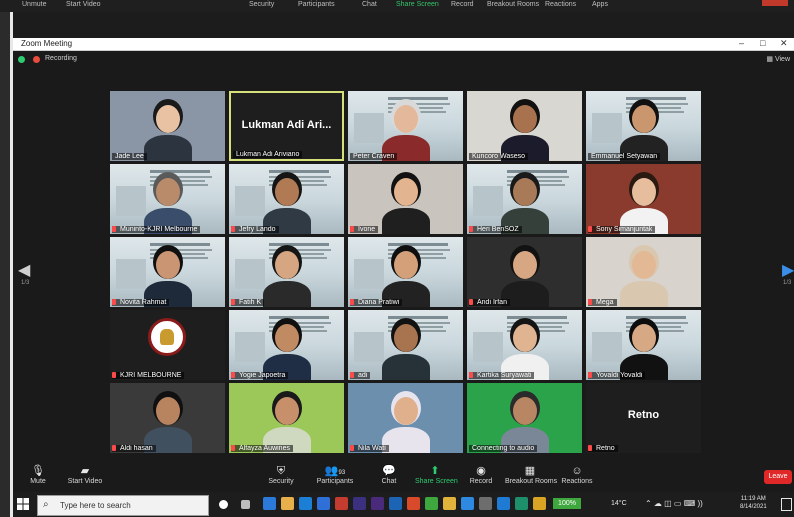 This screenshot has height=517, width=794. Describe the element at coordinates (255, 229) in the screenshot. I see `participant-name-label: Jefry Lando` at that location.